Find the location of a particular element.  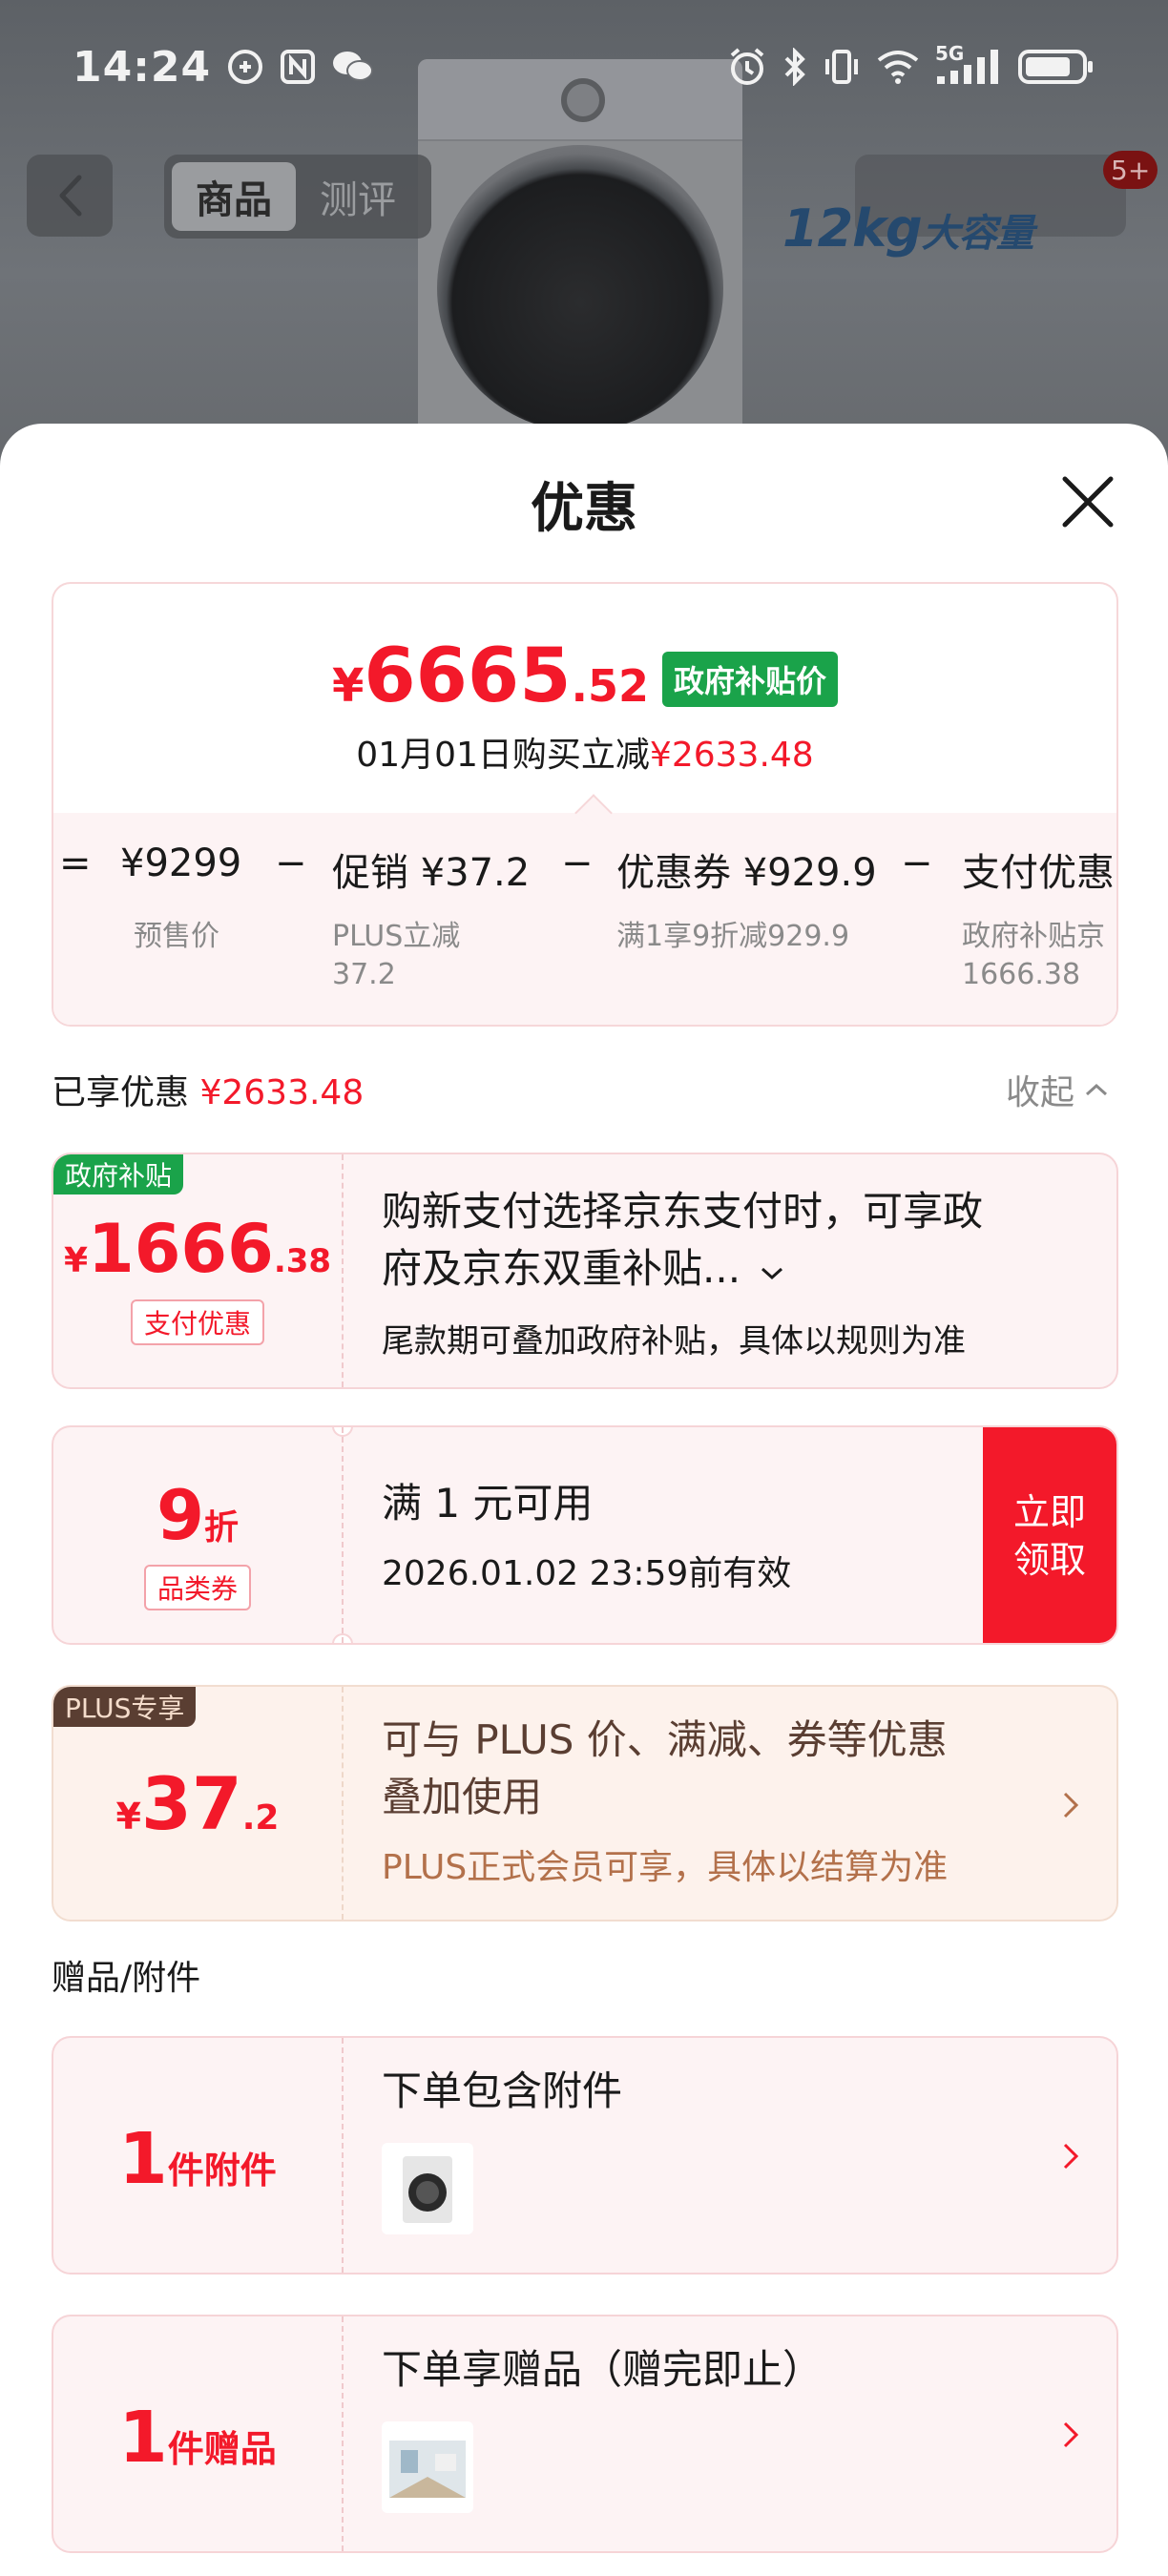

enjoyed-discount-label: 已享优惠 ¥2633.48 is located at coordinates (208, 1089).